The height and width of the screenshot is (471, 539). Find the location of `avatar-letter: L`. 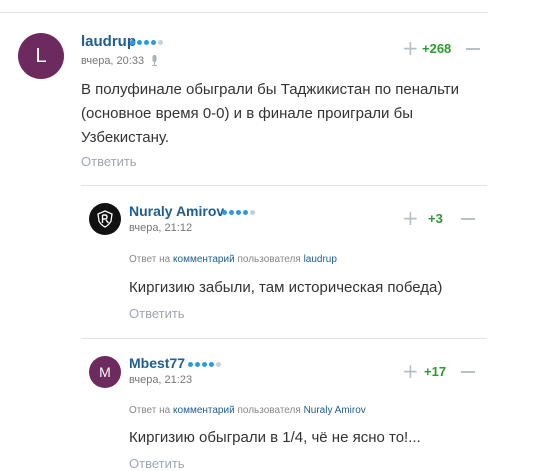

avatar-letter: L is located at coordinates (41, 55).